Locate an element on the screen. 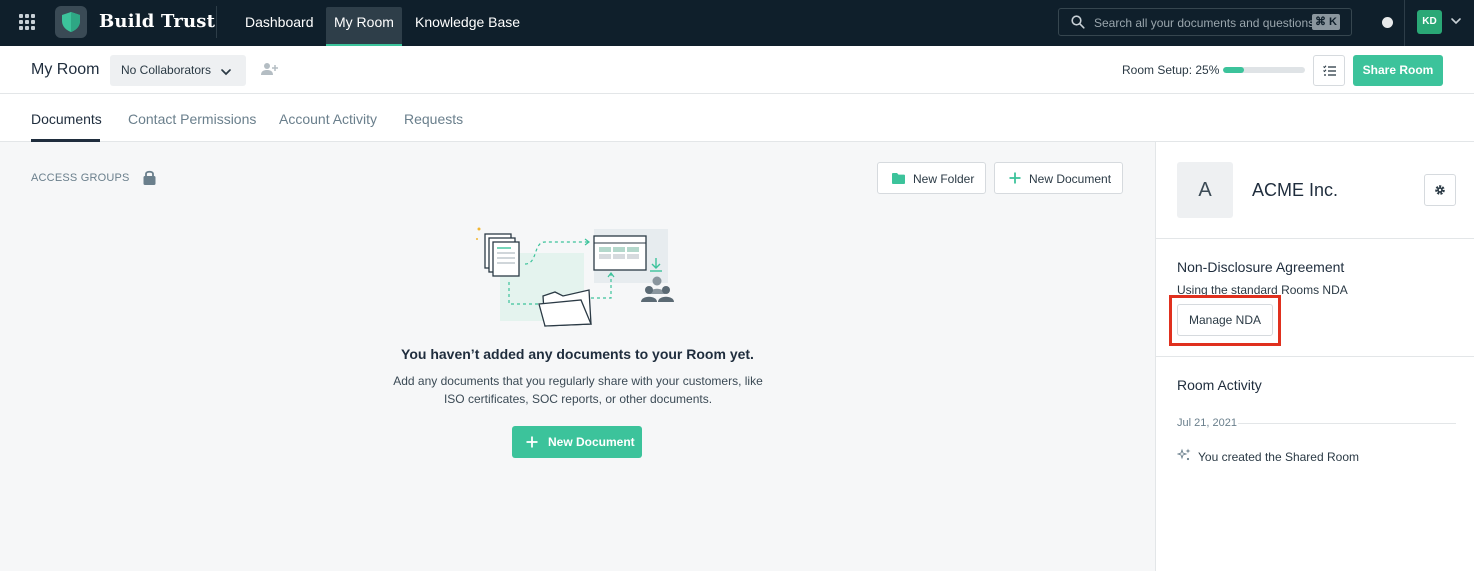 The height and width of the screenshot is (571, 1474). new-folder-button: New Folder is located at coordinates (931, 178).